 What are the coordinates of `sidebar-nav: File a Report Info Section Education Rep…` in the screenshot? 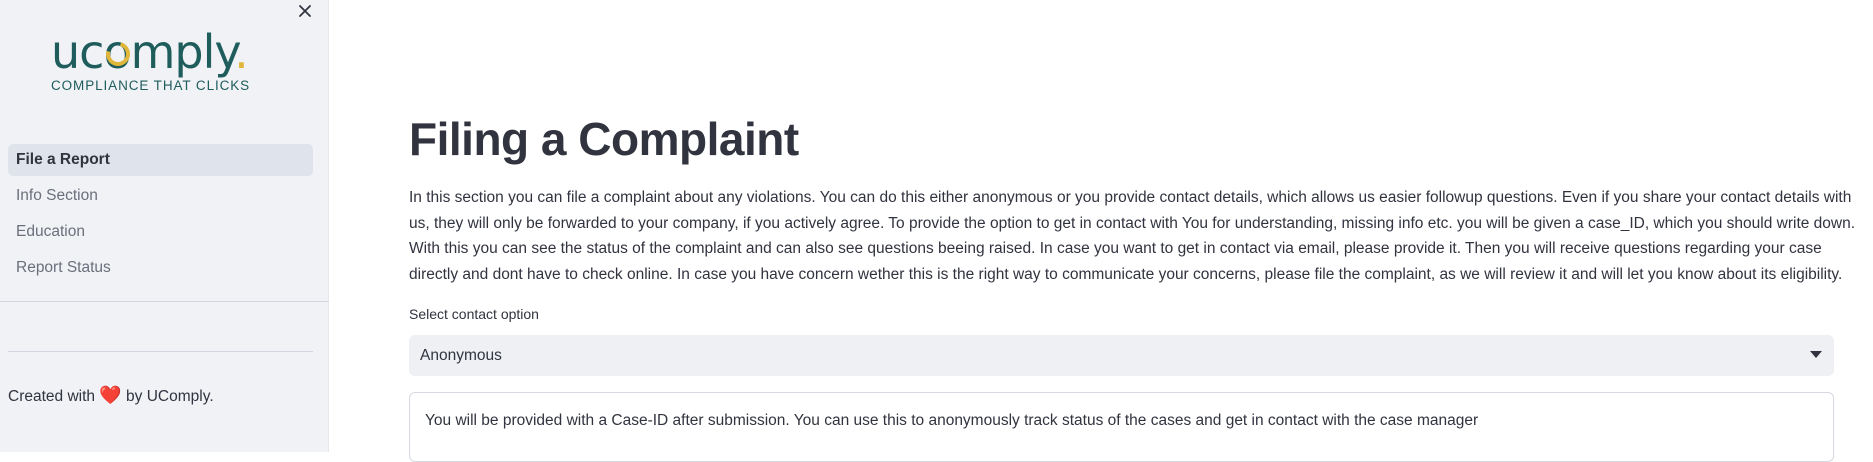 It's located at (160, 216).